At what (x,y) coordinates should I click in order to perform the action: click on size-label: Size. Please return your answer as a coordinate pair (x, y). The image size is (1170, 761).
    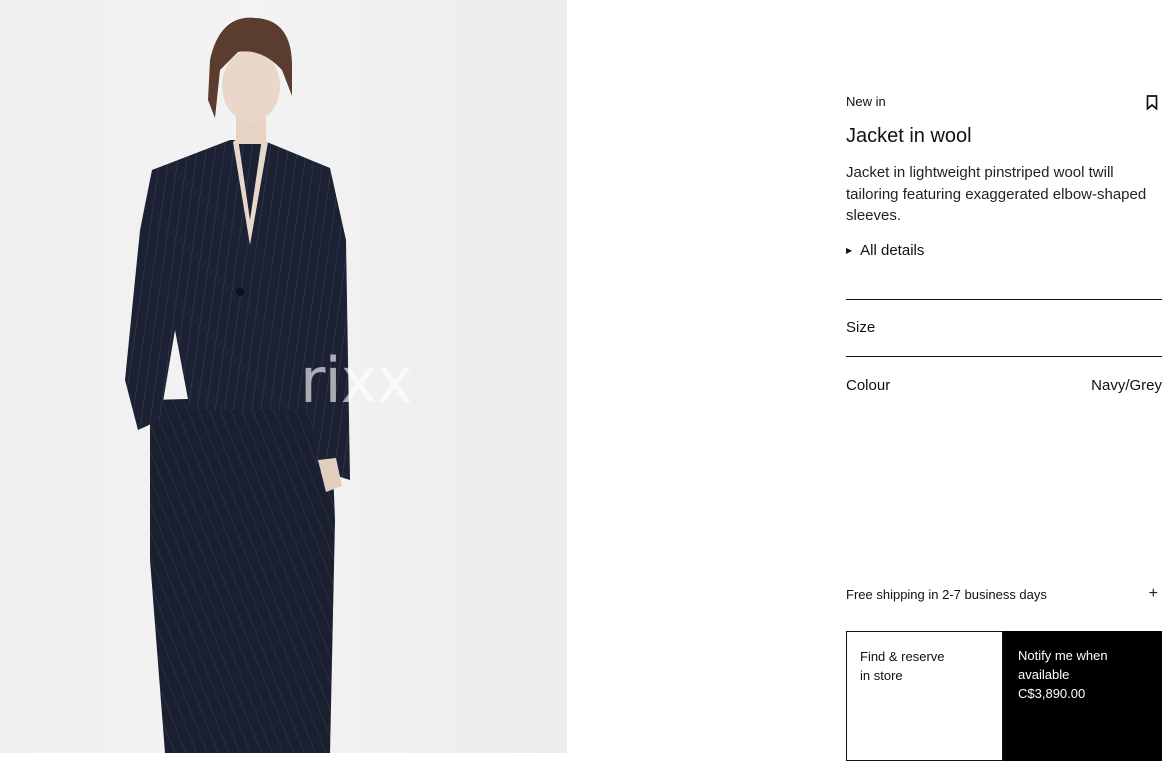
    Looking at the image, I should click on (861, 327).